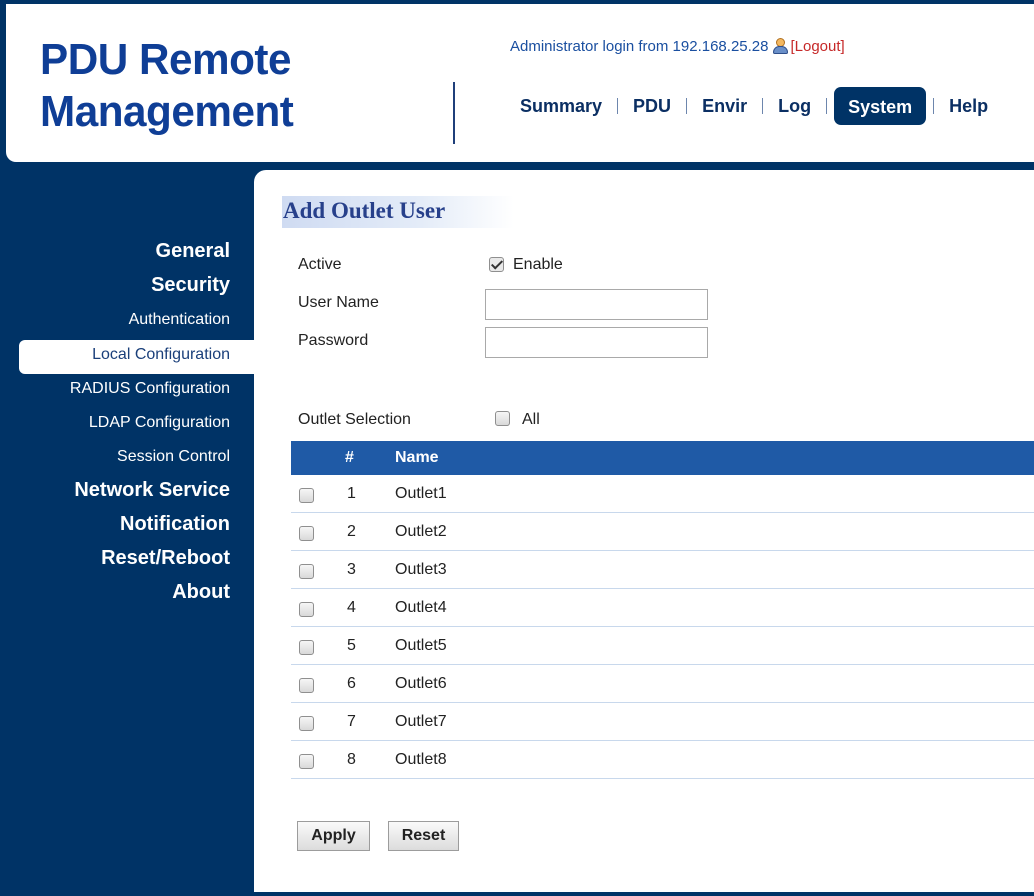 This screenshot has height=896, width=1034. I want to click on outlet-number: 2, so click(351, 531).